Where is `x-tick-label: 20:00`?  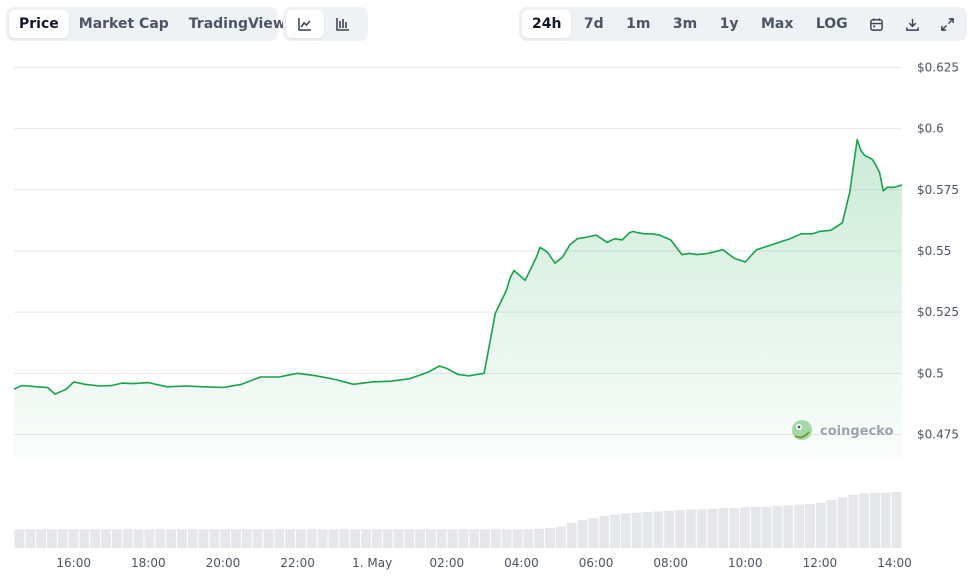
x-tick-label: 20:00 is located at coordinates (223, 563).